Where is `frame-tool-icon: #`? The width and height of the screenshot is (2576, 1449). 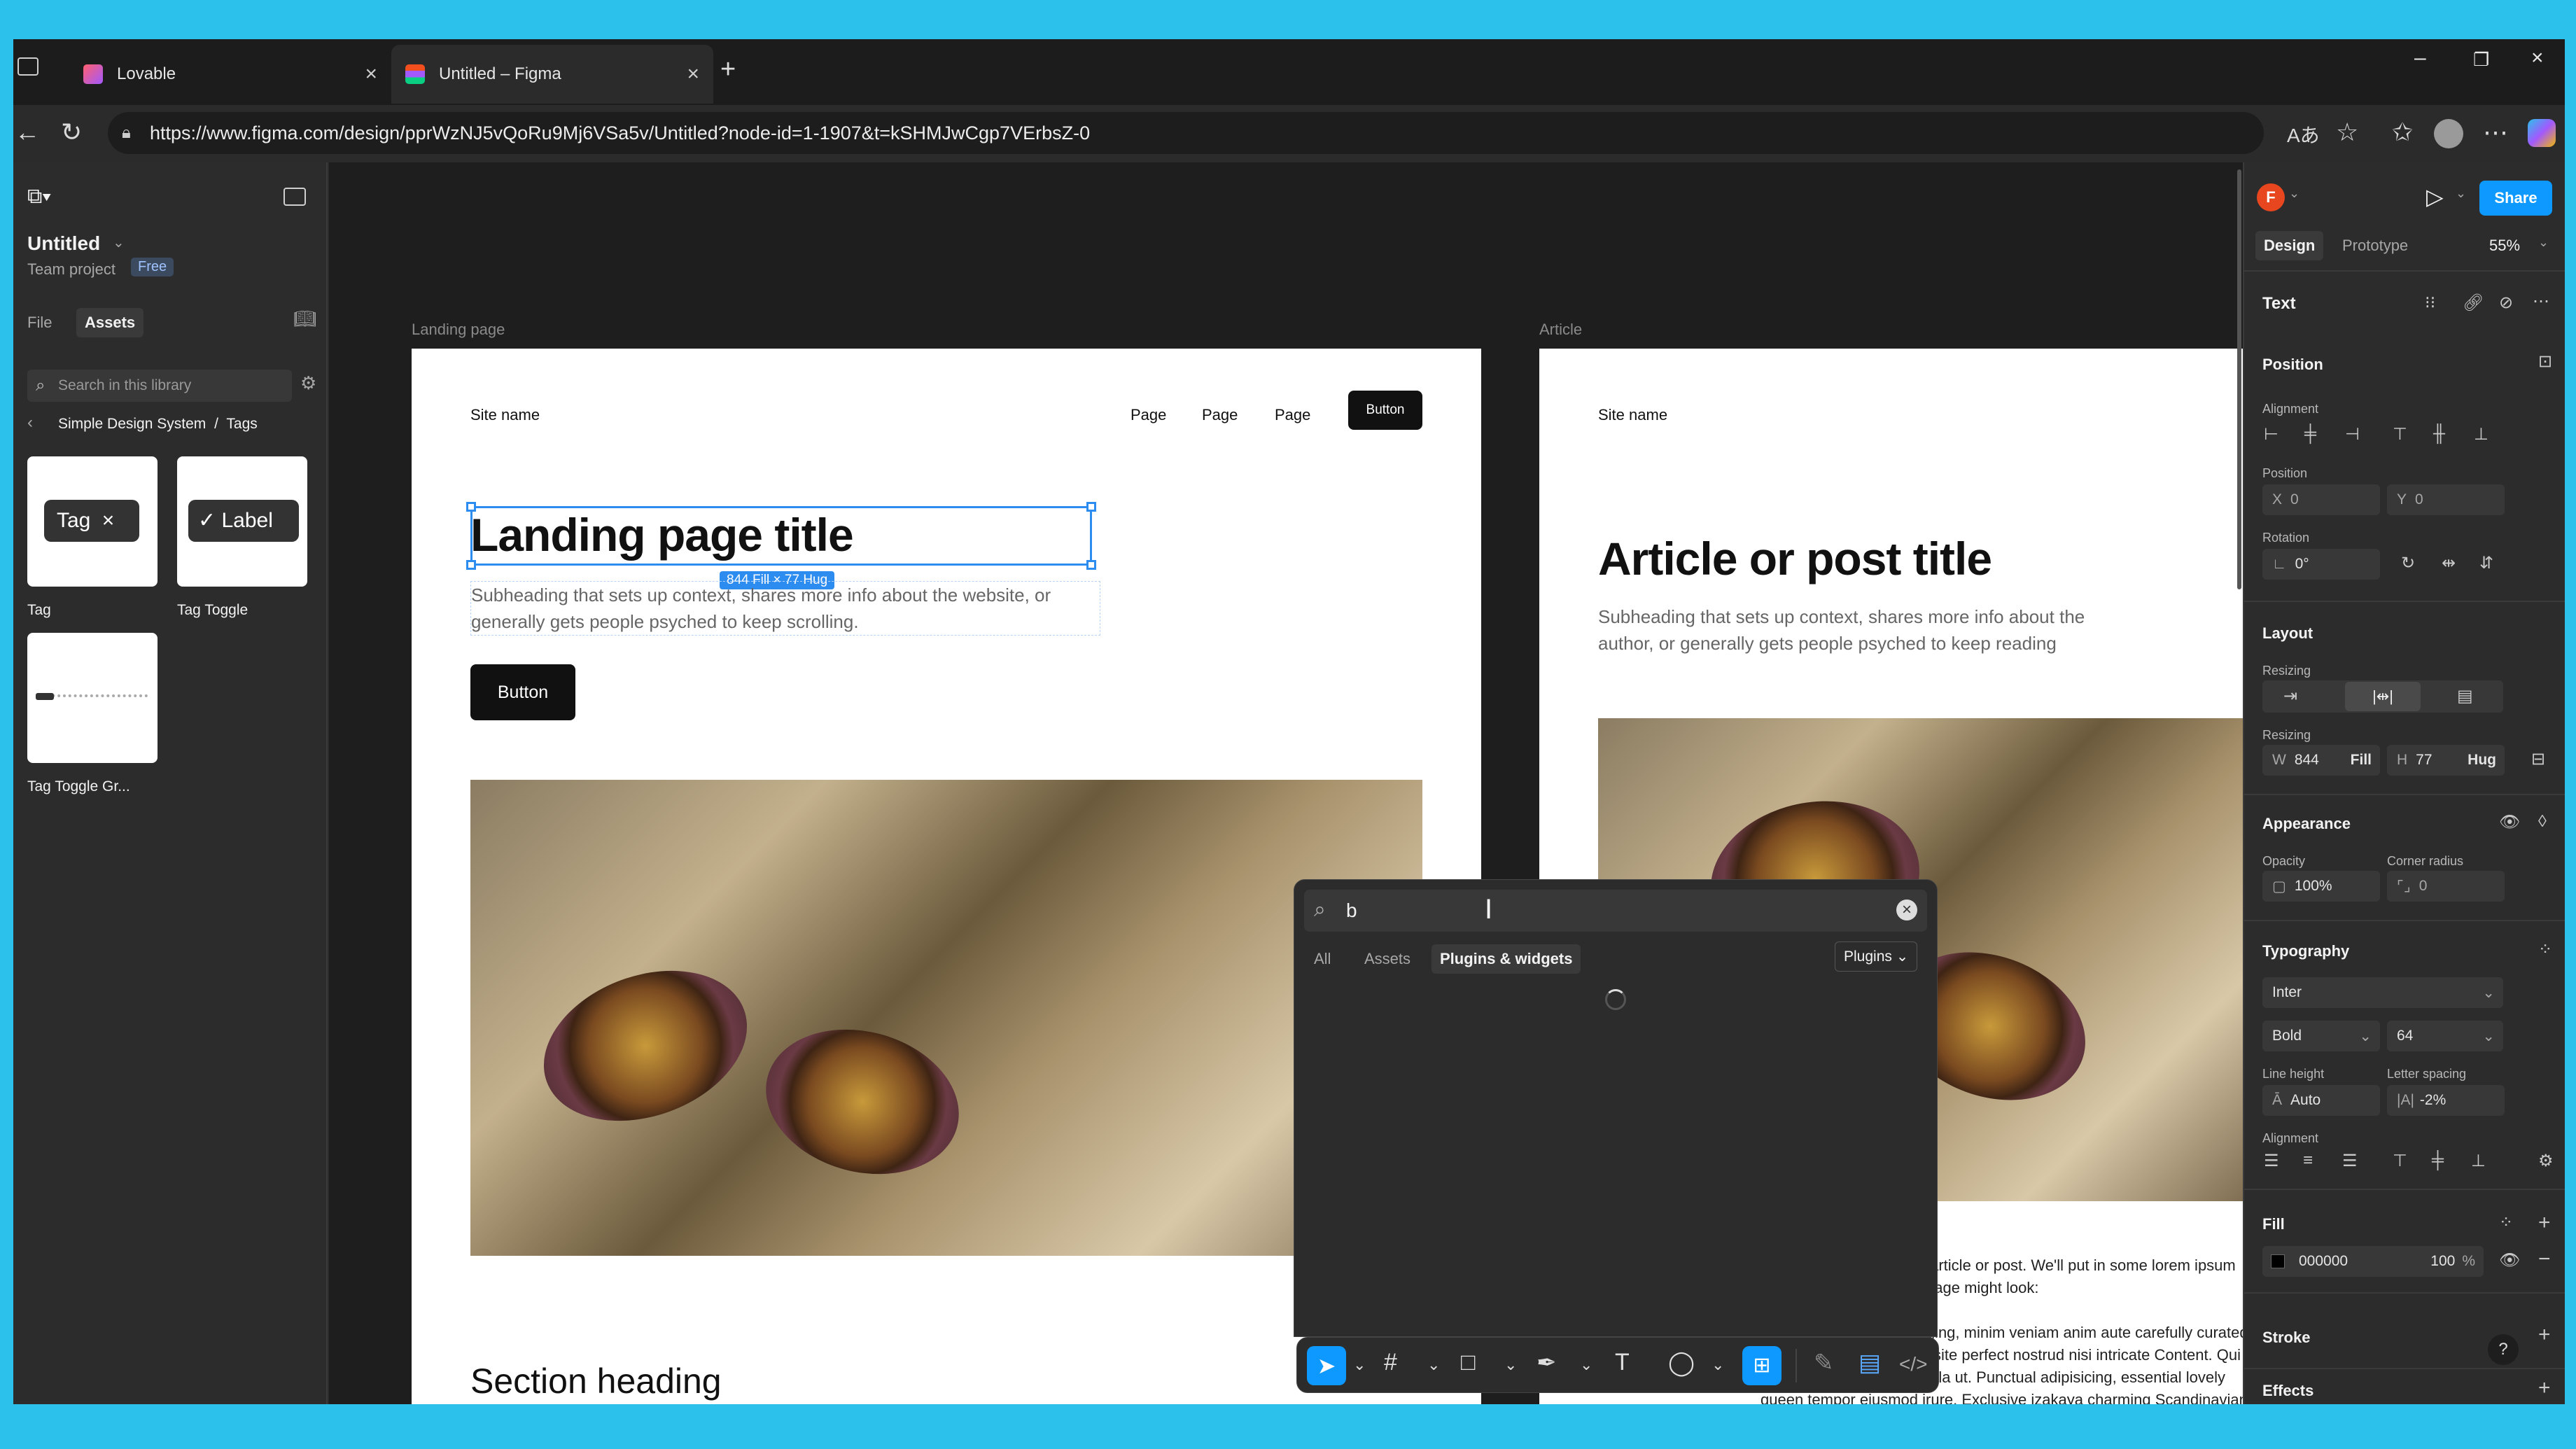
frame-tool-icon: # is located at coordinates (1390, 1362).